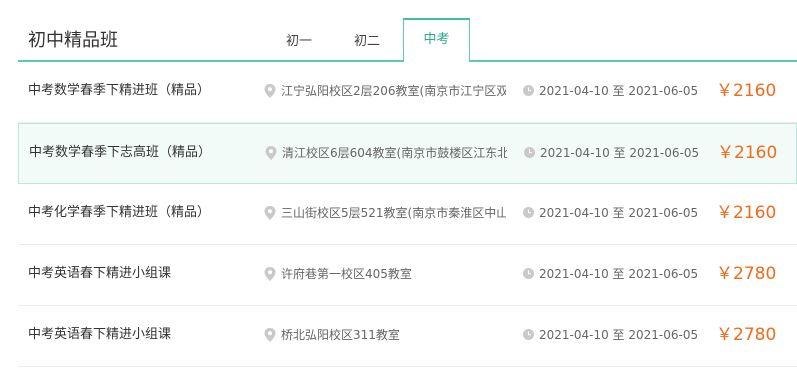  Describe the element at coordinates (340, 335) in the screenshot. I see `location-text: 桥北弘阳校区311教室` at that location.